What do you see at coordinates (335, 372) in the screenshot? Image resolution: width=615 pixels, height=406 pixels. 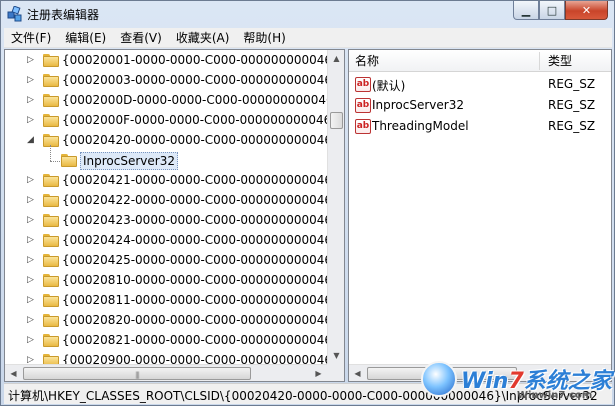 I see `scrollbar-corner` at bounding box center [335, 372].